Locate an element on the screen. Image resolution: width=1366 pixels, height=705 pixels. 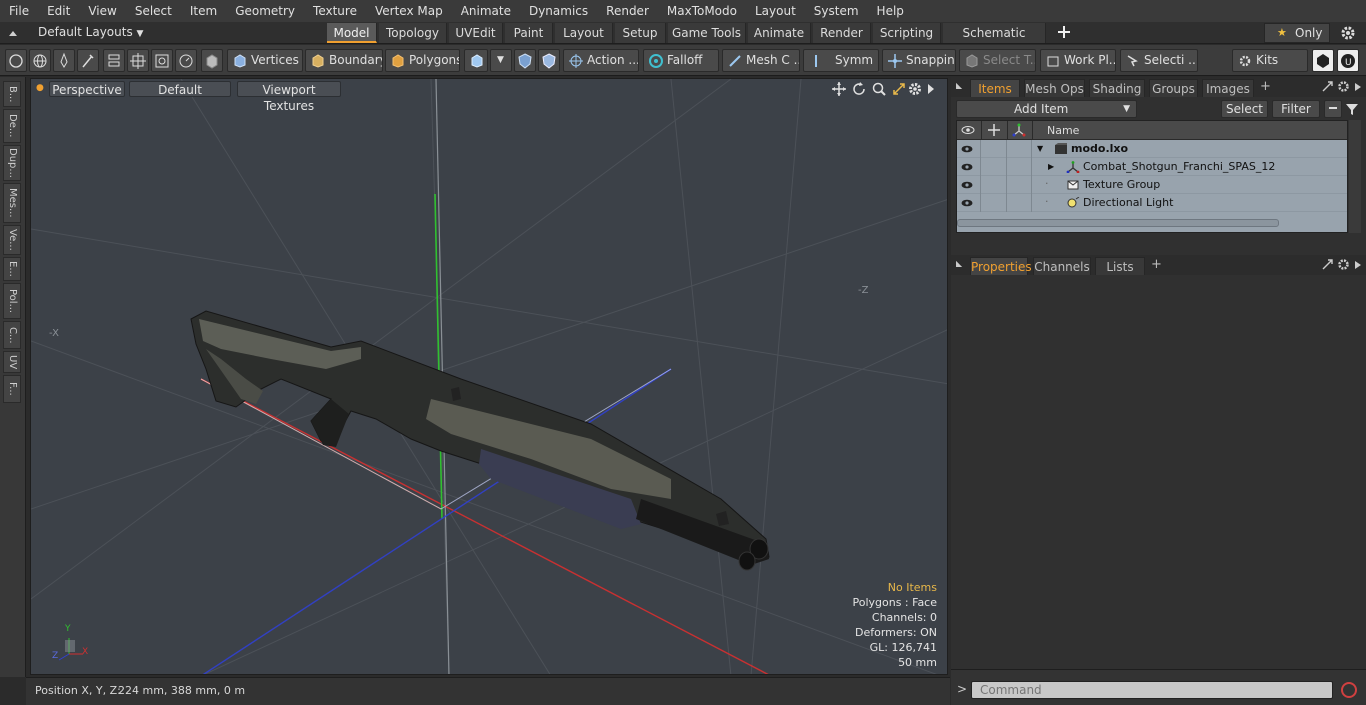
falloff-button: Falloff is located at coordinates (681, 60).